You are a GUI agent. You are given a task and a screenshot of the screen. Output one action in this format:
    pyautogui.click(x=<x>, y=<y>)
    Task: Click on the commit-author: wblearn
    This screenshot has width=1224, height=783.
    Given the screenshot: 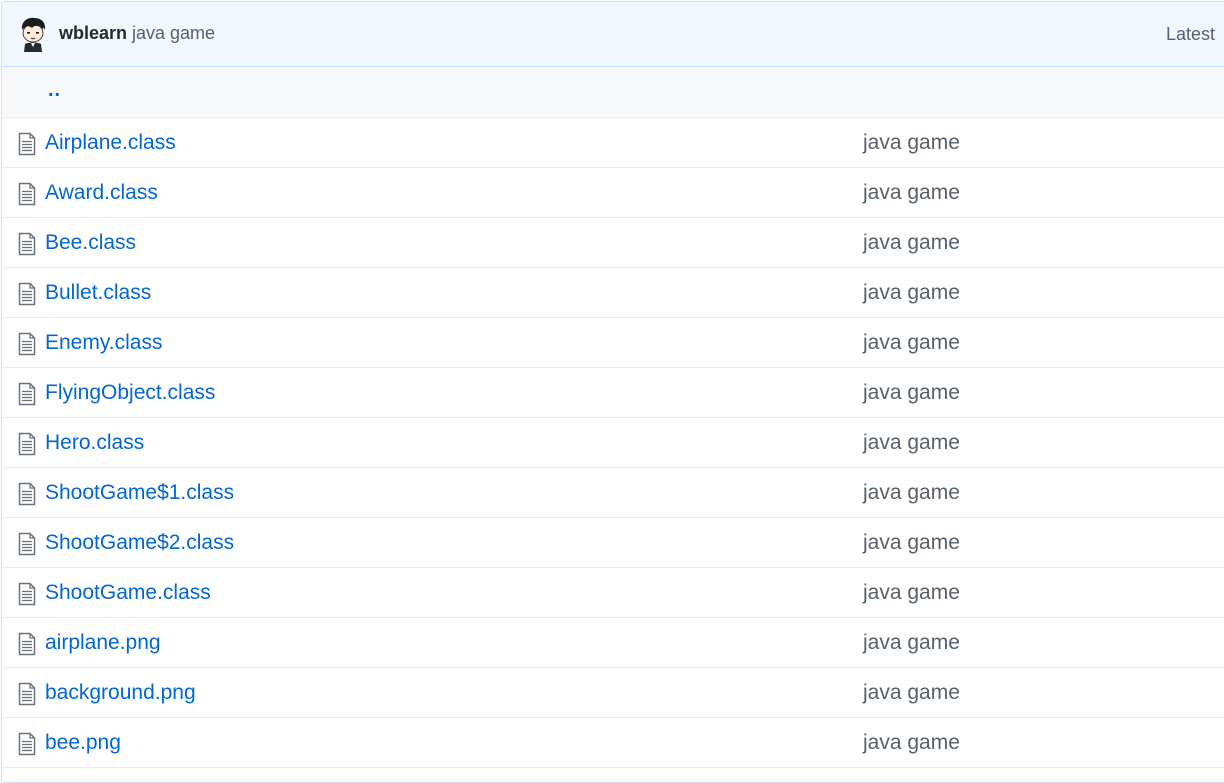 What is the action you would take?
    pyautogui.click(x=93, y=33)
    